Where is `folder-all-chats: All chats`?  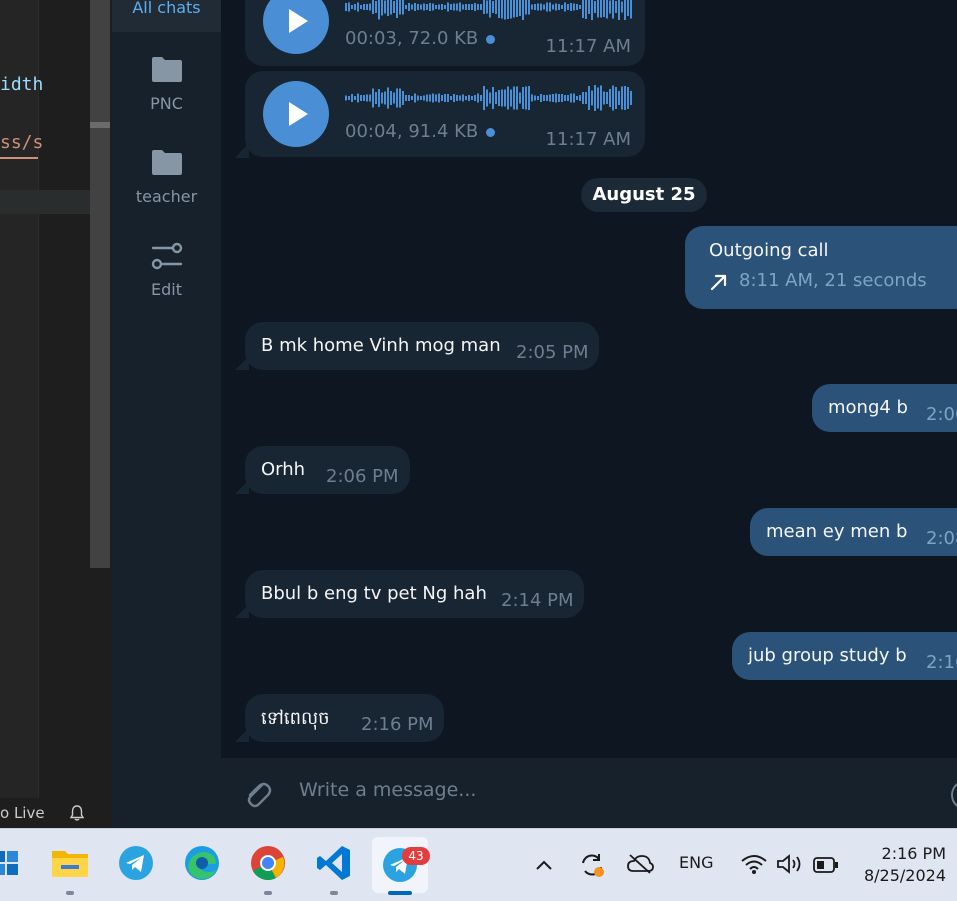
folder-all-chats: All chats is located at coordinates (166, 16).